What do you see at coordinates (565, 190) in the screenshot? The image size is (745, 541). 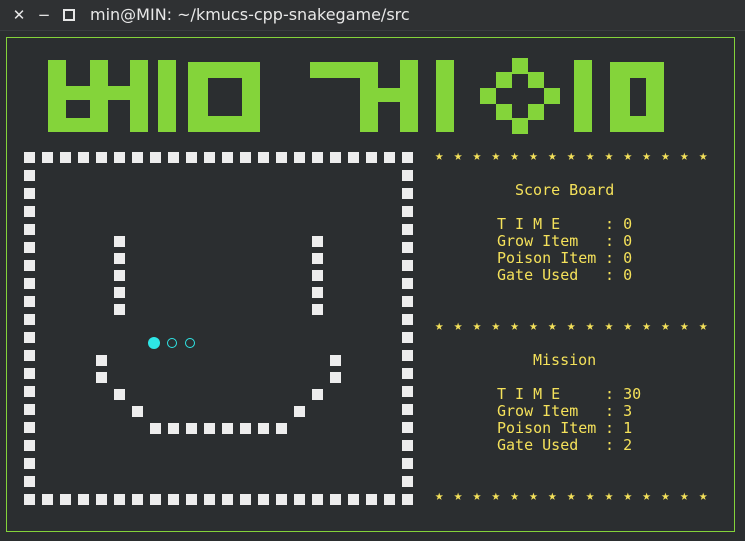 I see `score-board-title: Score Board` at bounding box center [565, 190].